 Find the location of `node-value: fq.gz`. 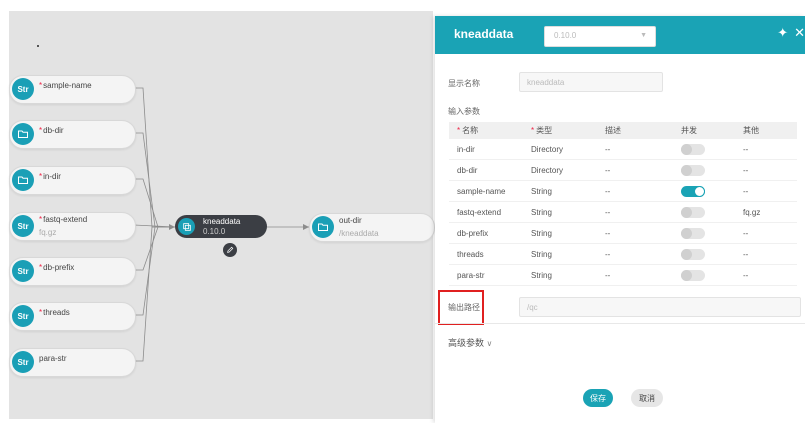

node-value: fq.gz is located at coordinates (48, 232).